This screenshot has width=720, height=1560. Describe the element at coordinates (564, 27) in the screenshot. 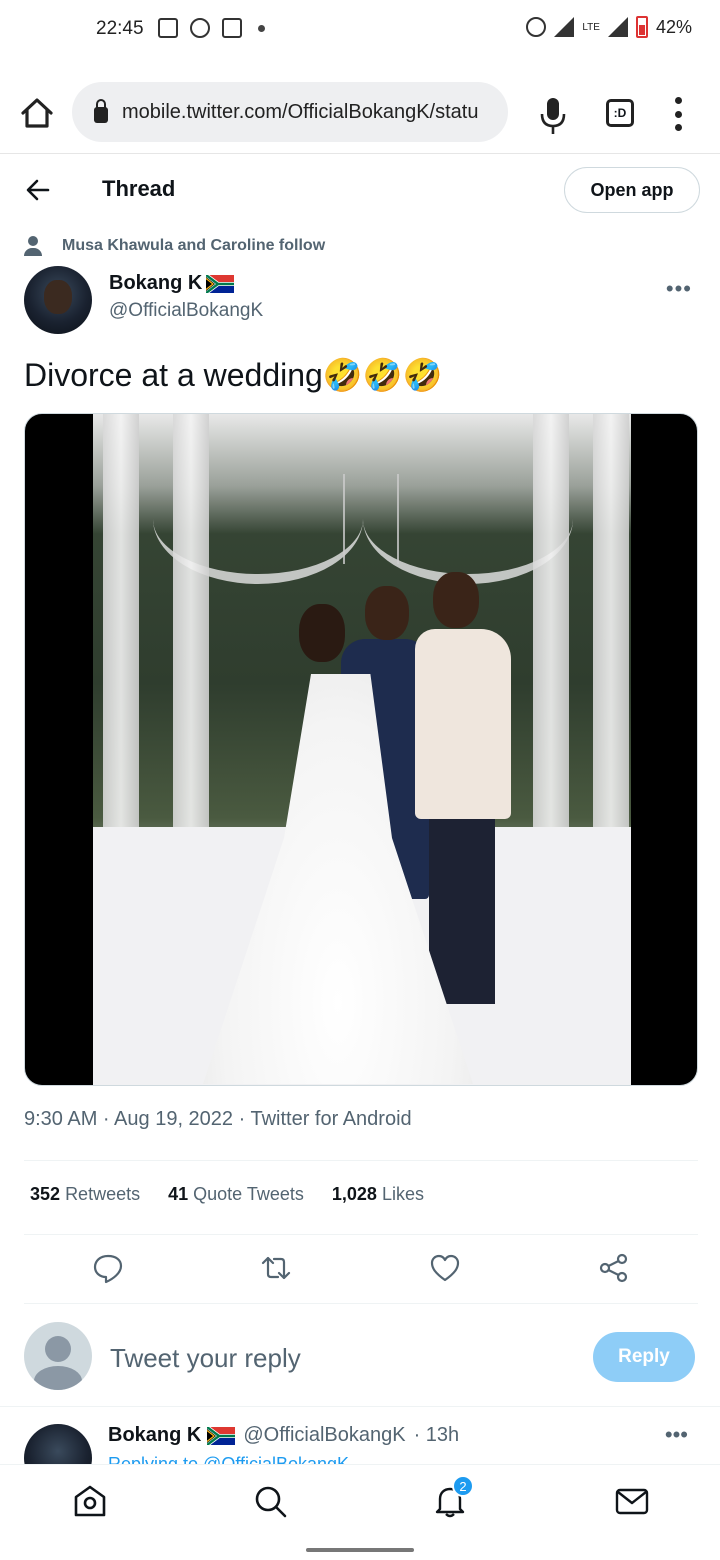

I see `signal-icon` at that location.